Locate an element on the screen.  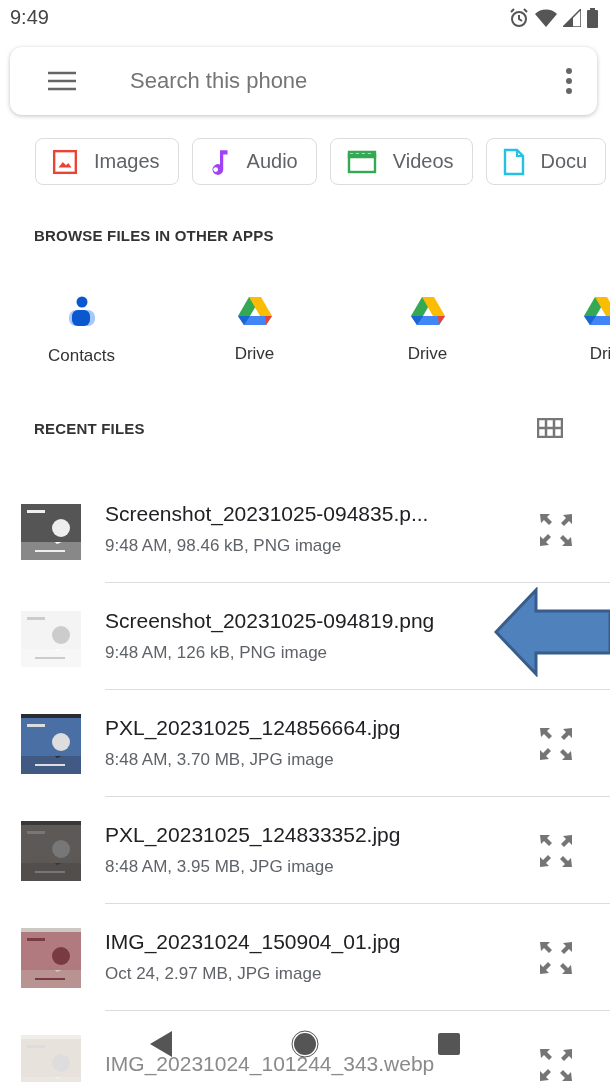
category-chip: Images is located at coordinates (107, 161).